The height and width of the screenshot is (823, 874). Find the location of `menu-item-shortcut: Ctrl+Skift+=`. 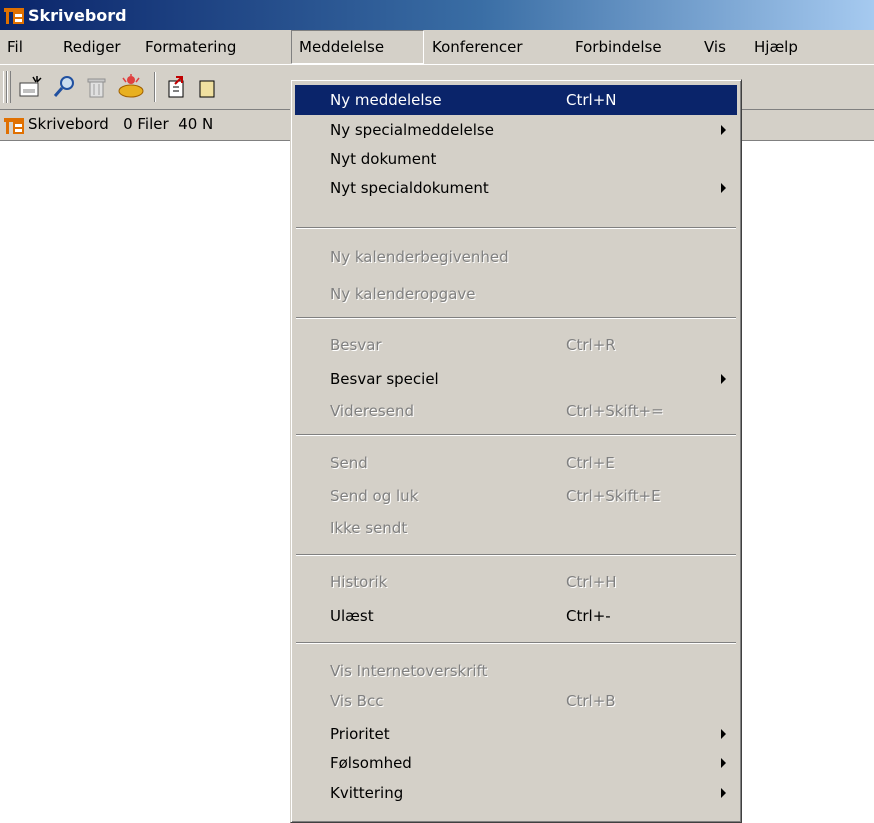

menu-item-shortcut: Ctrl+Skift+= is located at coordinates (615, 411).